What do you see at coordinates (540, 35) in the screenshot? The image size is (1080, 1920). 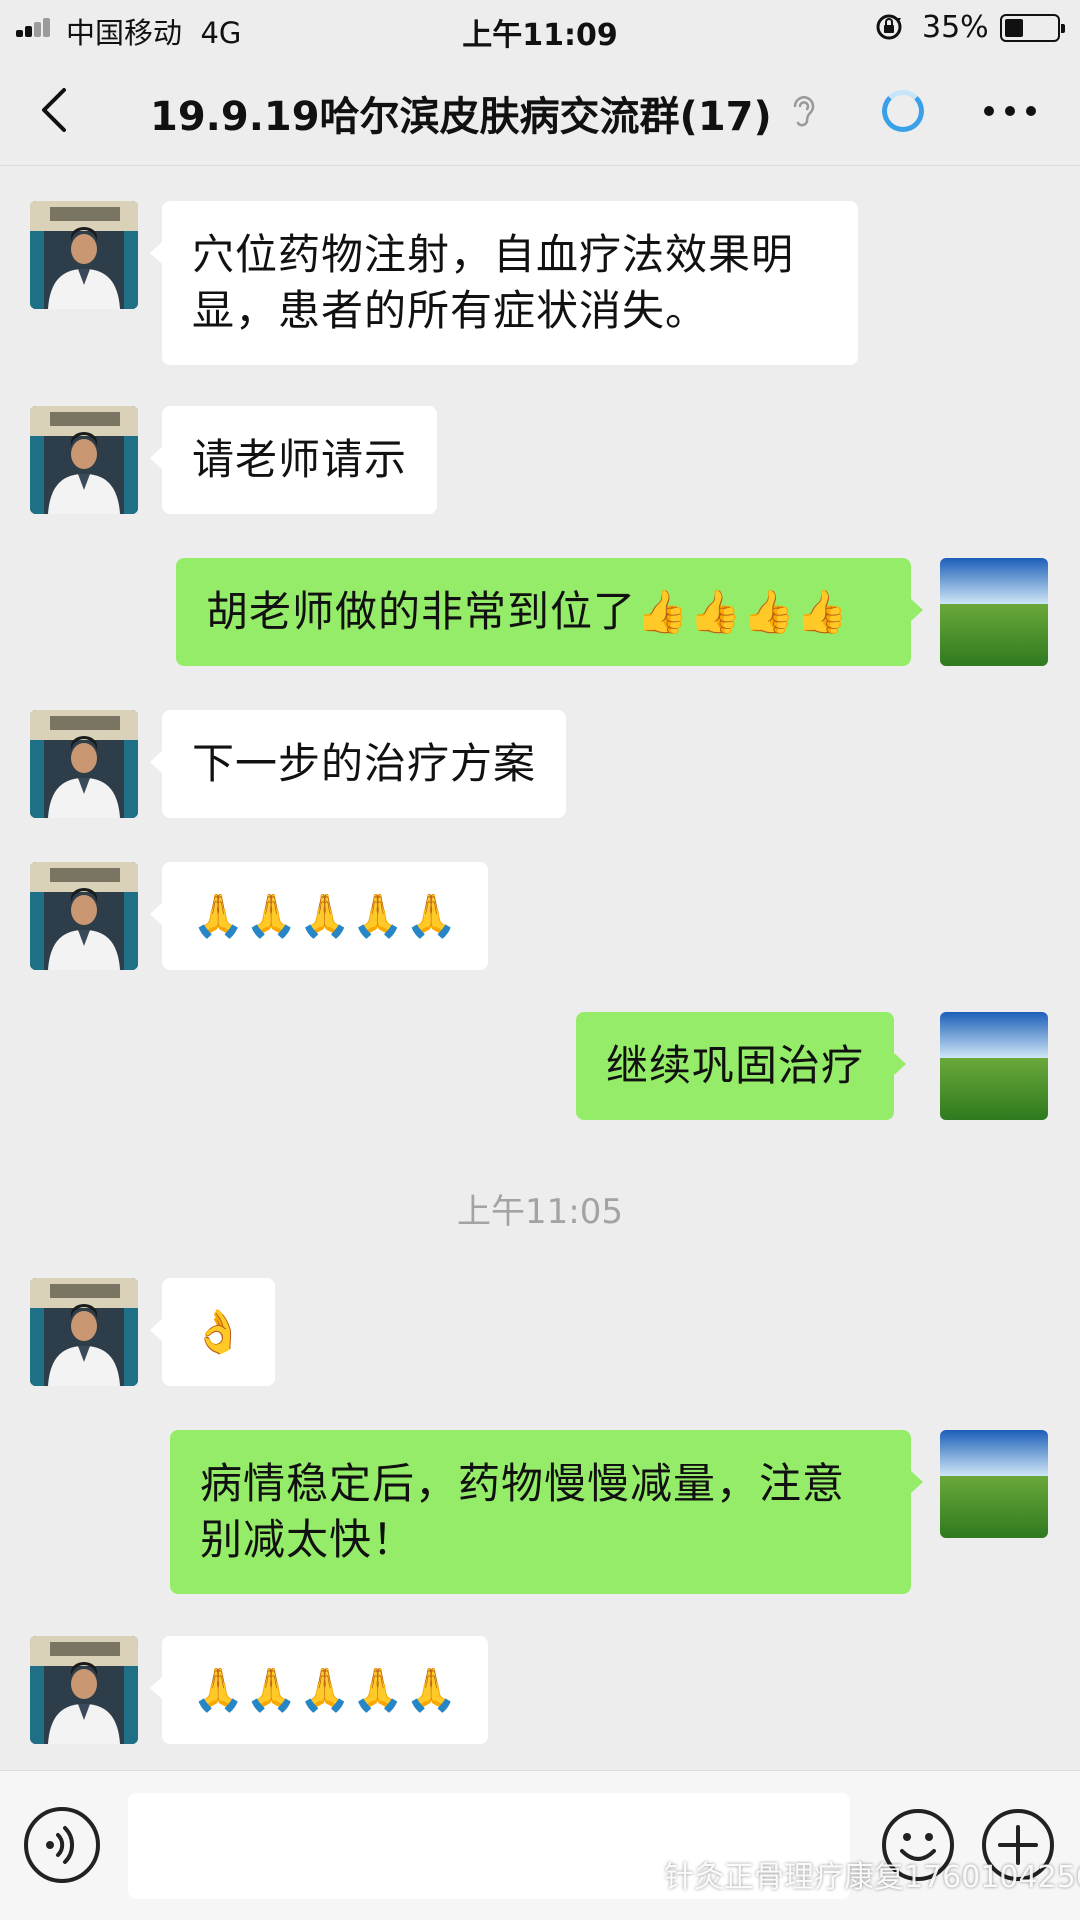 I see `status-time: 上午11:09` at bounding box center [540, 35].